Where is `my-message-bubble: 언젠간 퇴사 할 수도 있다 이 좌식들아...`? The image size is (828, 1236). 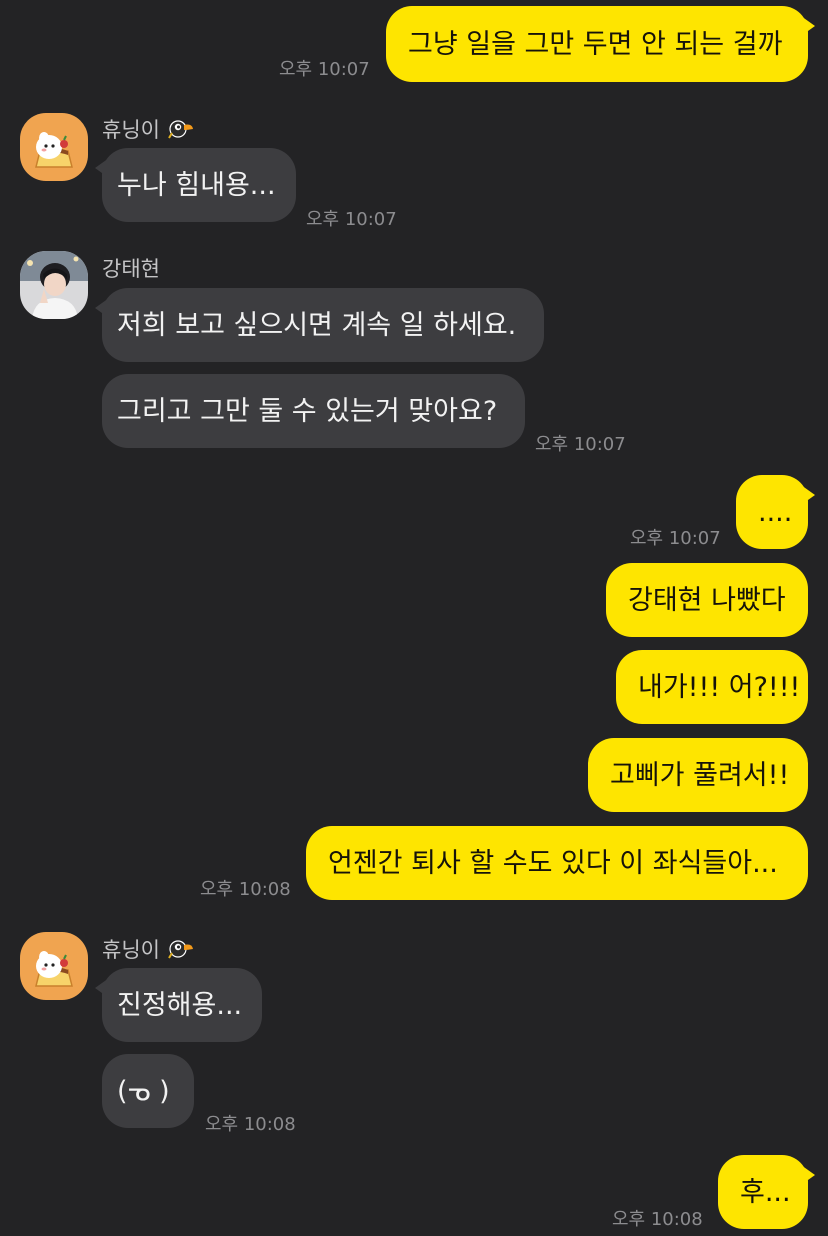 my-message-bubble: 언젠간 퇴사 할 수도 있다 이 좌식들아... is located at coordinates (557, 863).